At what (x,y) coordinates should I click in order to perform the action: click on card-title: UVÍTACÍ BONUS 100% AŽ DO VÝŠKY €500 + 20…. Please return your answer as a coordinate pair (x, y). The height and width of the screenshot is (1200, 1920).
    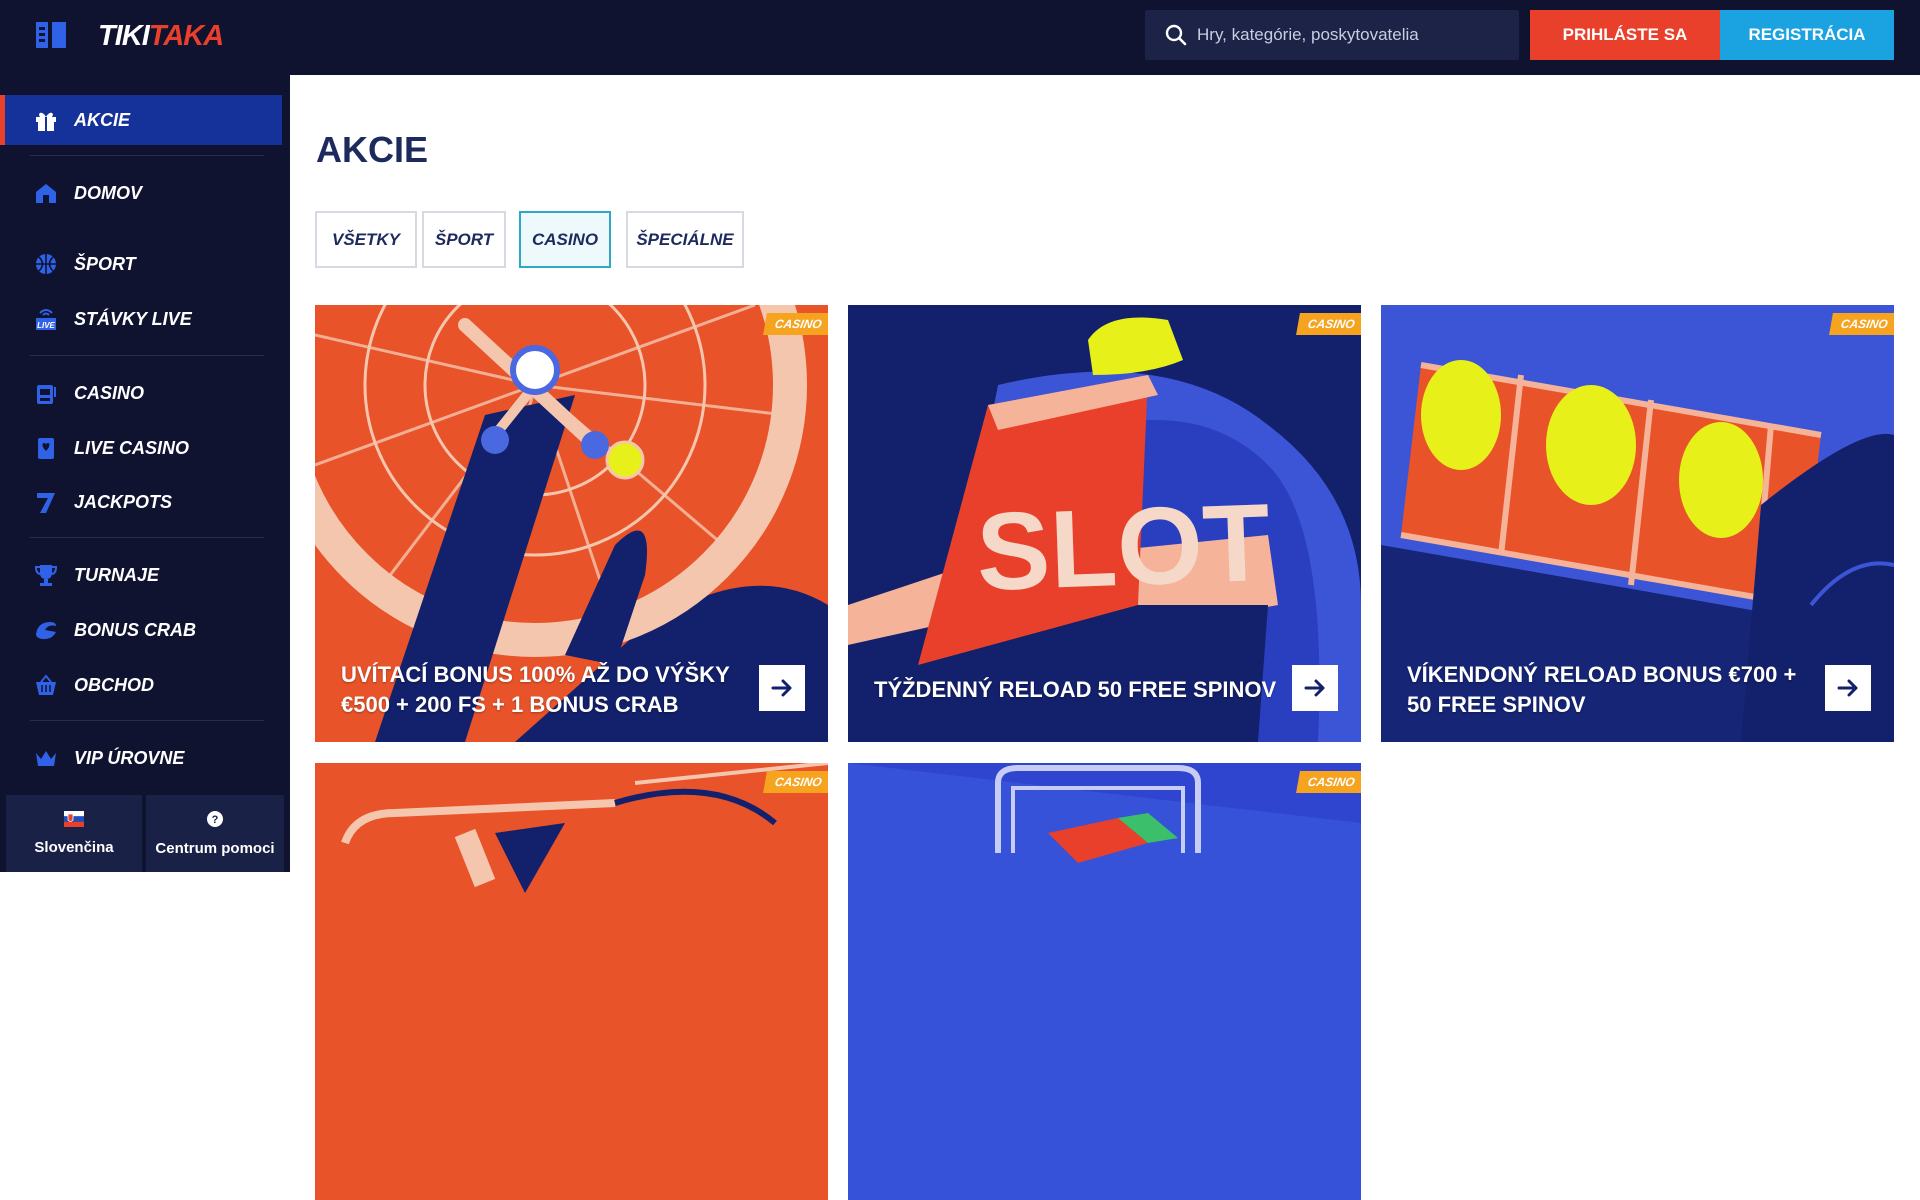
    Looking at the image, I should click on (535, 689).